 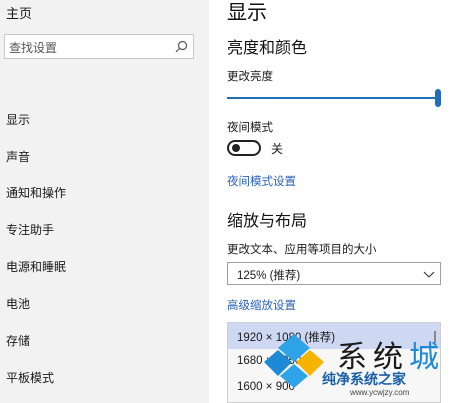 I want to click on page-title: 显示, so click(x=247, y=13).